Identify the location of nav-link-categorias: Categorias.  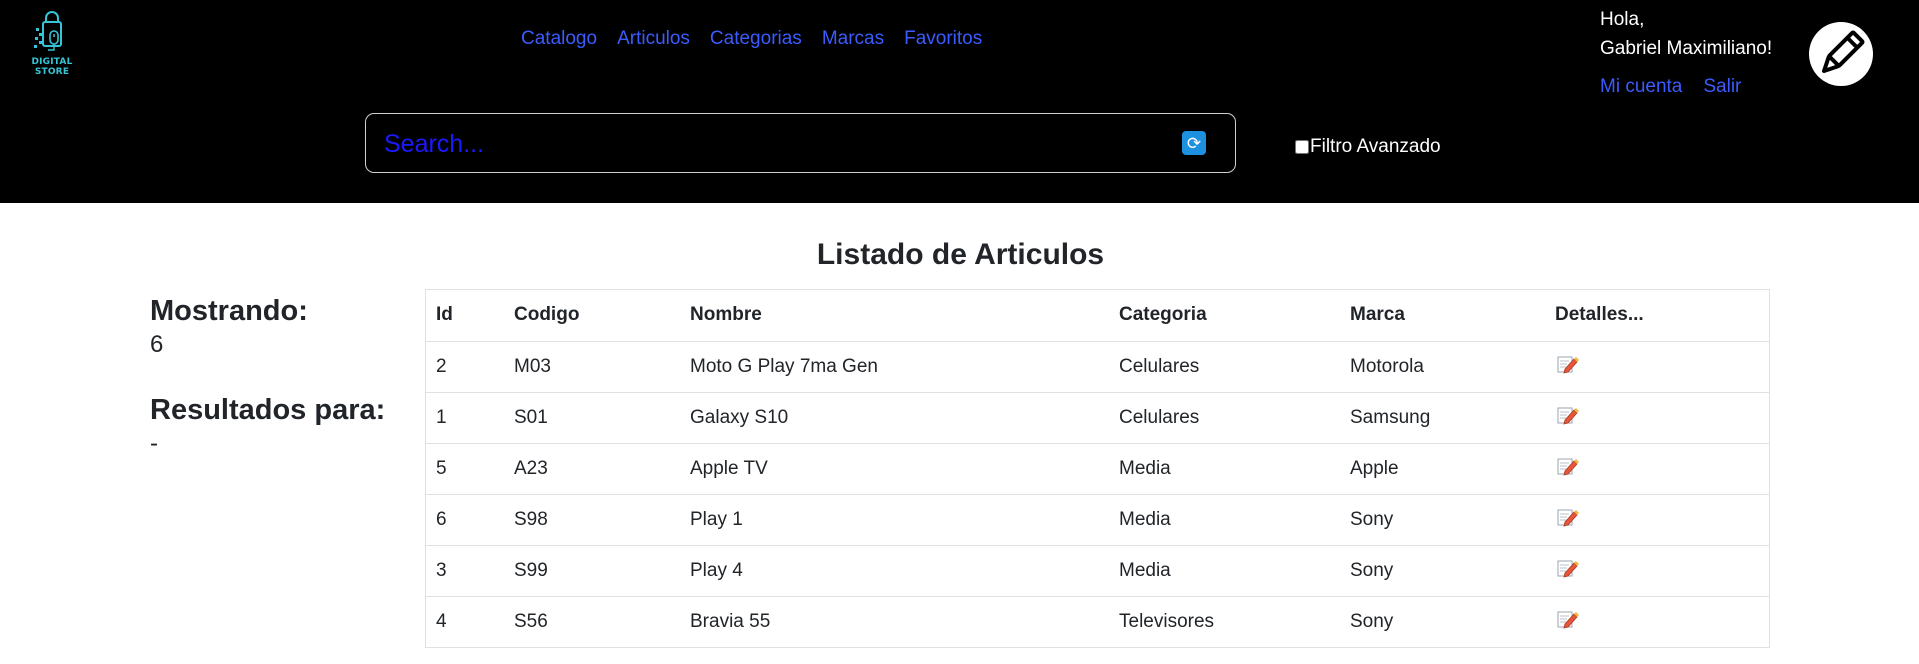
(756, 39).